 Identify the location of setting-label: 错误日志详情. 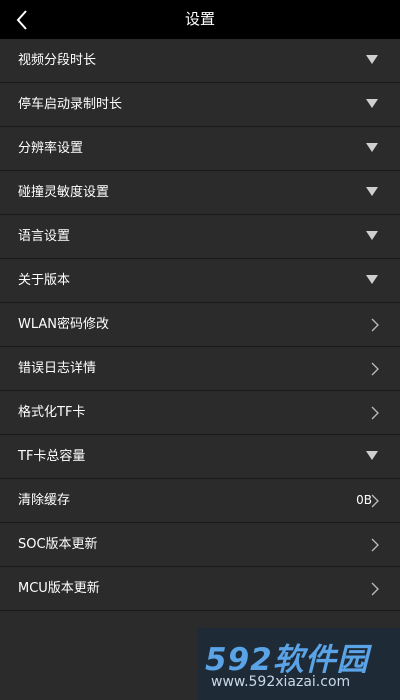
(57, 368).